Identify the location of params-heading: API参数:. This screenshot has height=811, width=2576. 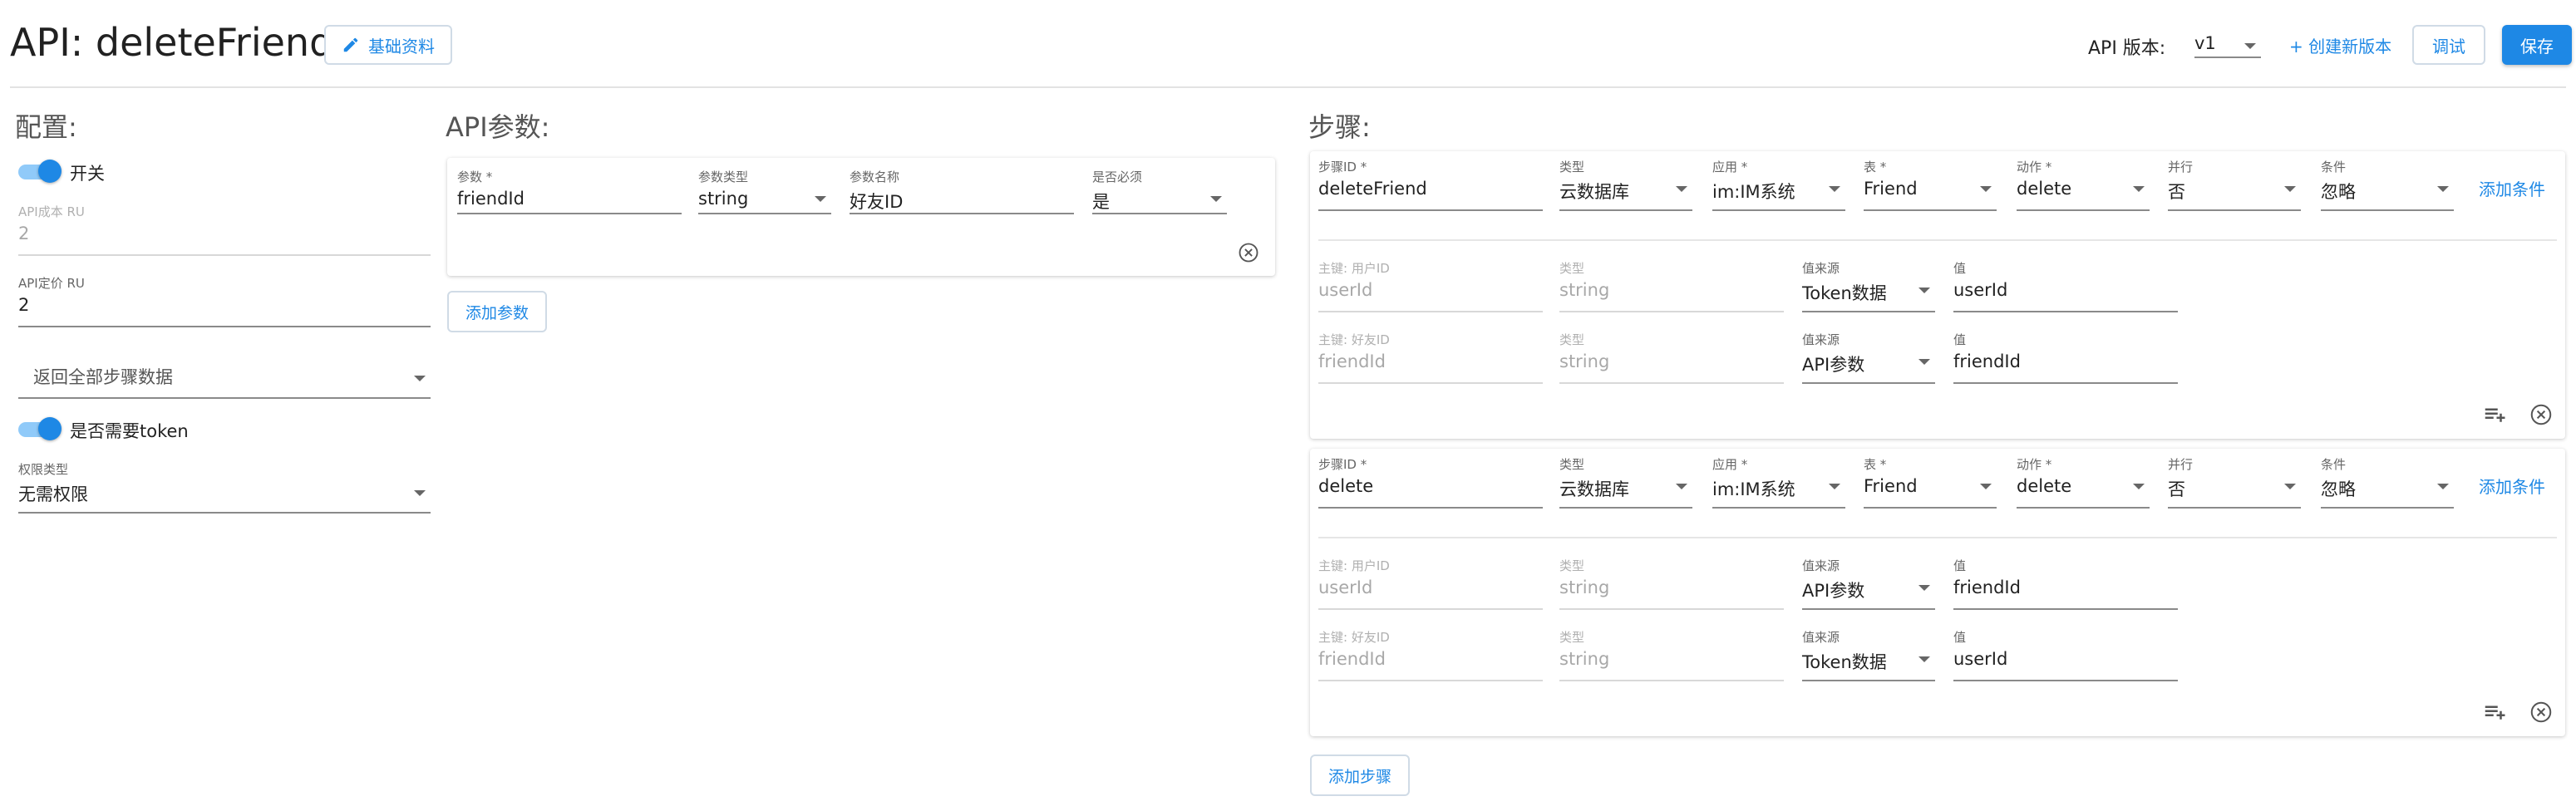
(498, 127).